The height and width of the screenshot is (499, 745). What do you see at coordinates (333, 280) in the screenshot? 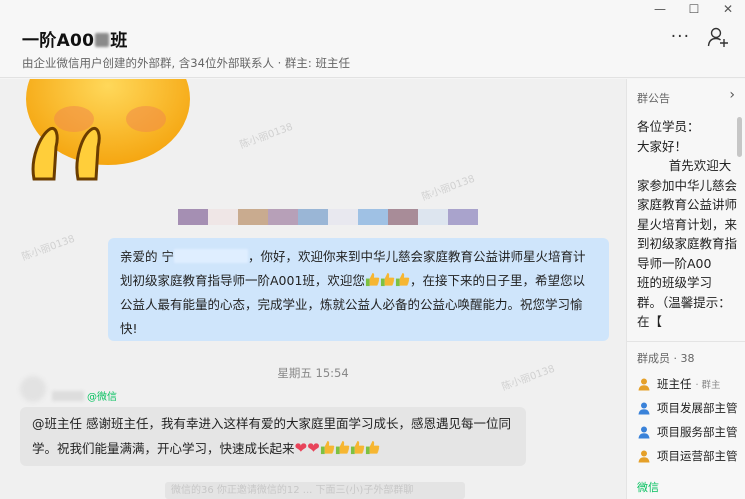
I see `message-text: 班，欢迎您` at bounding box center [333, 280].